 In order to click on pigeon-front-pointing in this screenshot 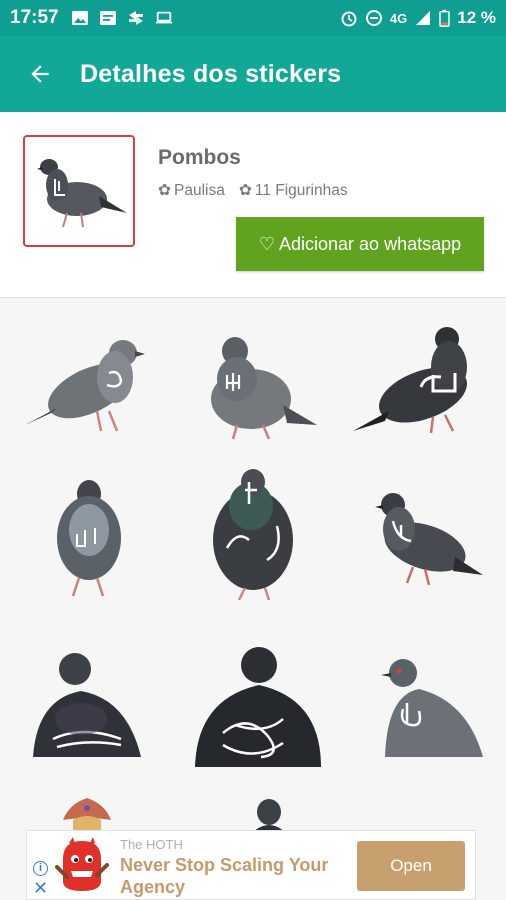, I will do `click(264, 388)`.